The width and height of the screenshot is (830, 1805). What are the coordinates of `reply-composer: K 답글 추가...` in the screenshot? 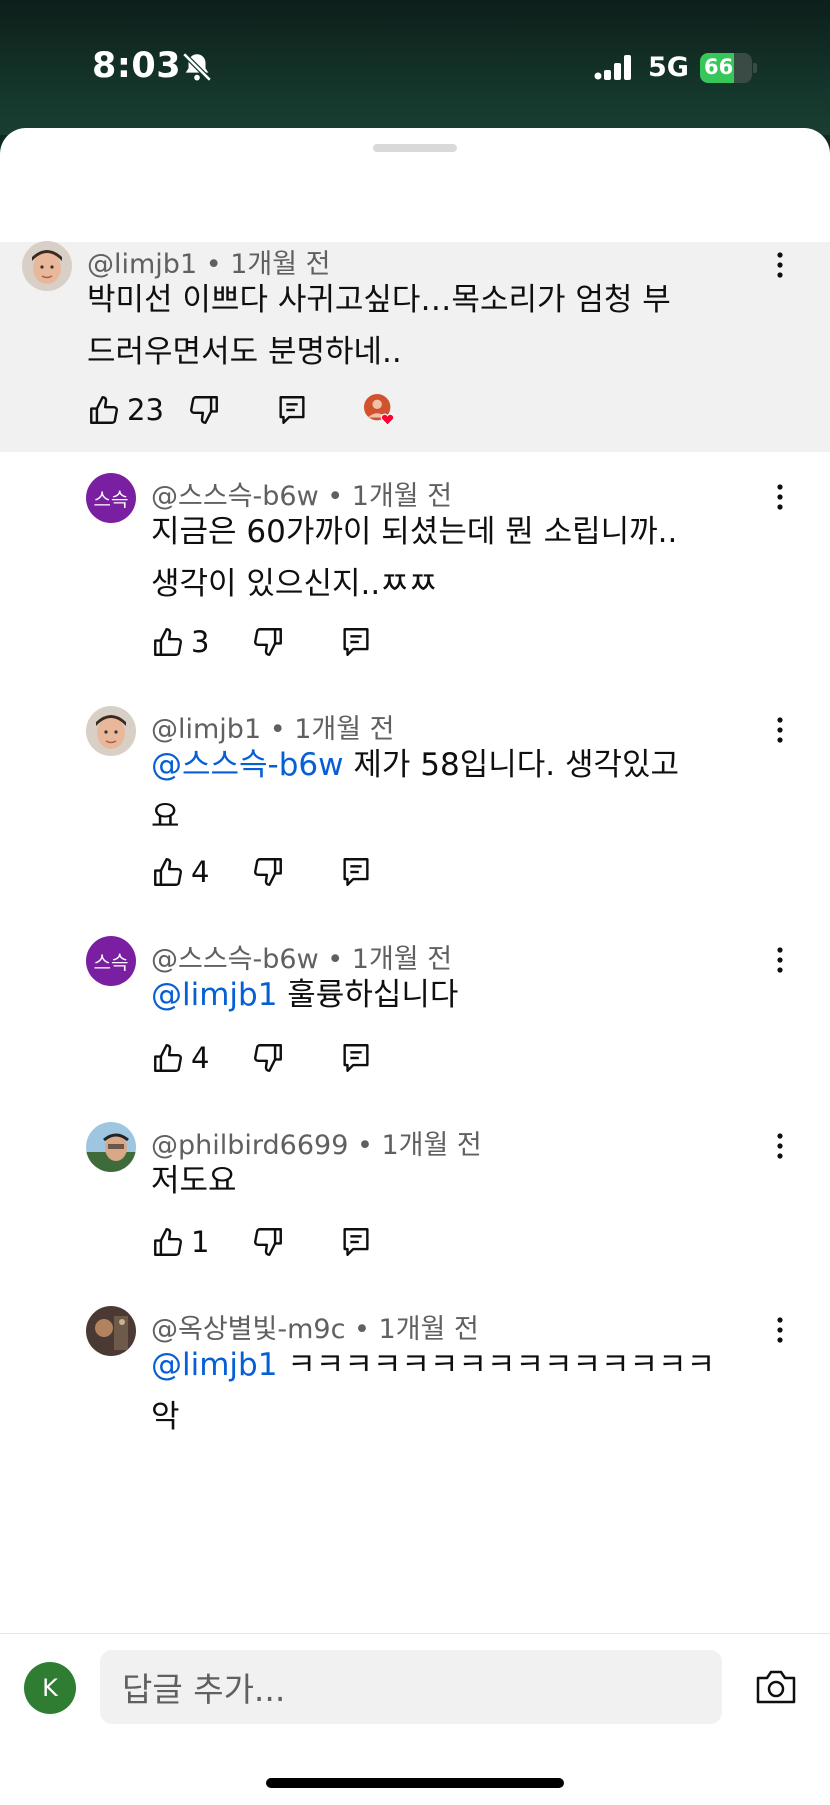 It's located at (415, 1719).